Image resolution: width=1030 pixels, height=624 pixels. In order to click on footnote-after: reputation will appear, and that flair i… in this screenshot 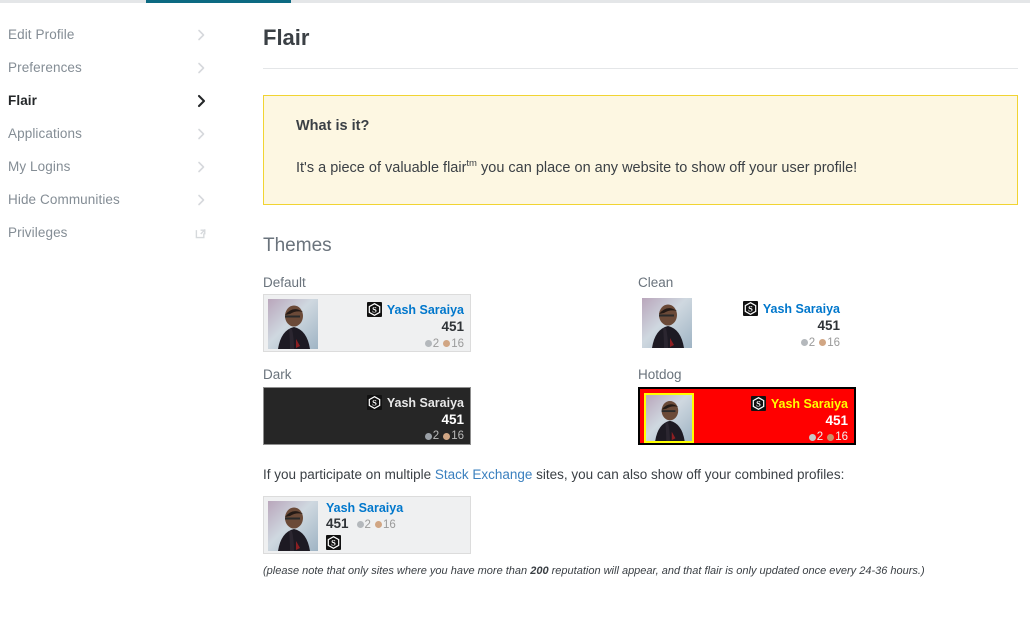, I will do `click(736, 570)`.